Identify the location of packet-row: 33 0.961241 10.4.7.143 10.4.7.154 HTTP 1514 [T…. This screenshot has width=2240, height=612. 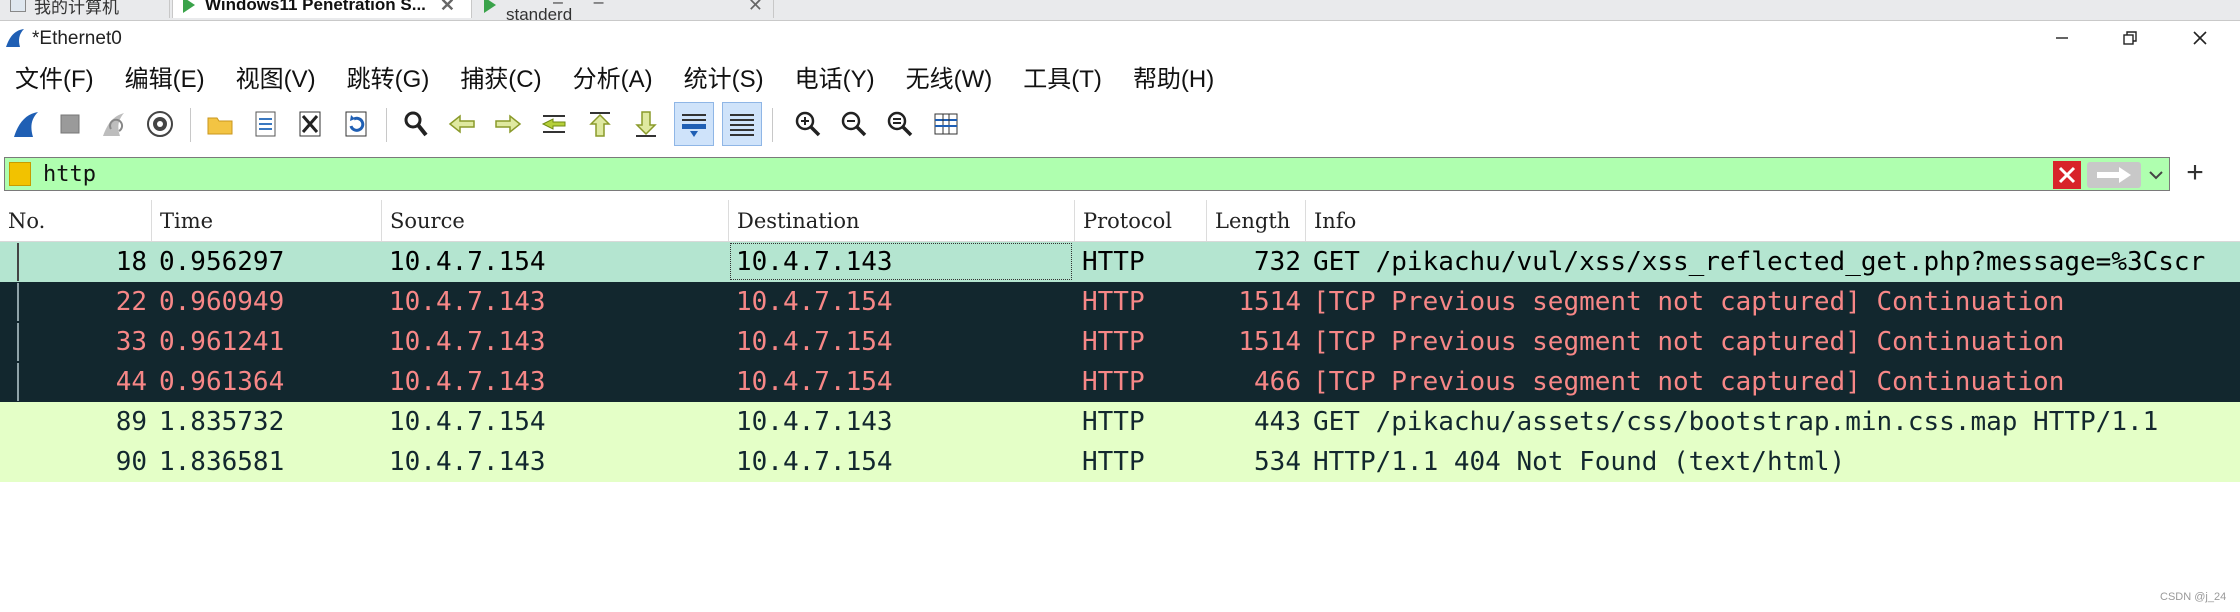
(1120, 342).